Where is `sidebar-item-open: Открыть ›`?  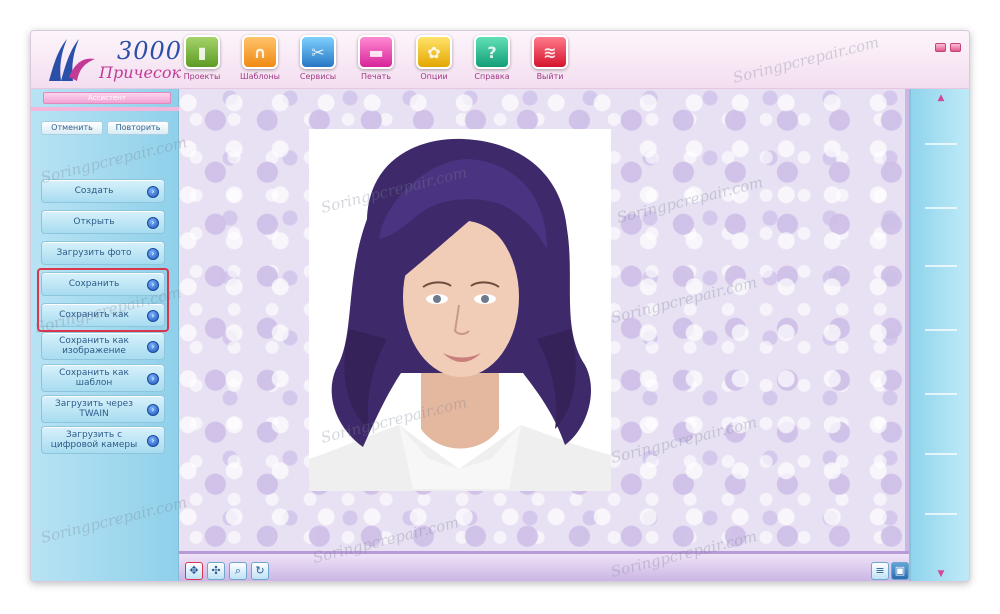
sidebar-item-open: Открыть › is located at coordinates (103, 222).